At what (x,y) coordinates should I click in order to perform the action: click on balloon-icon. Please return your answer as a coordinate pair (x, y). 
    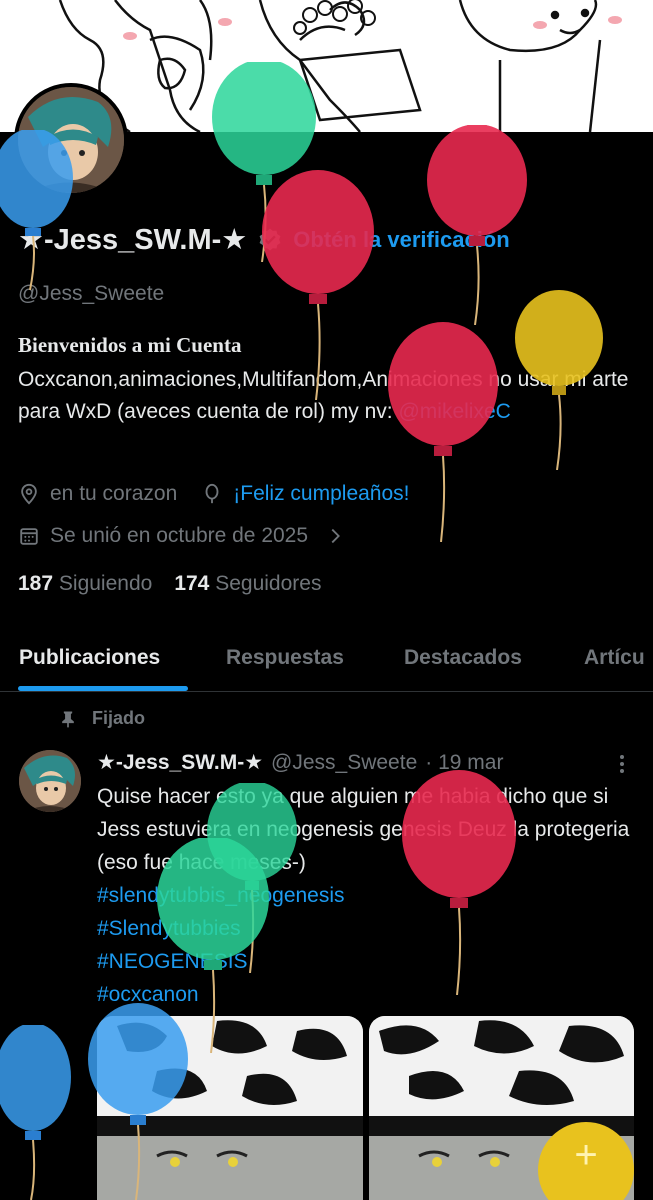
    Looking at the image, I should click on (212, 493).